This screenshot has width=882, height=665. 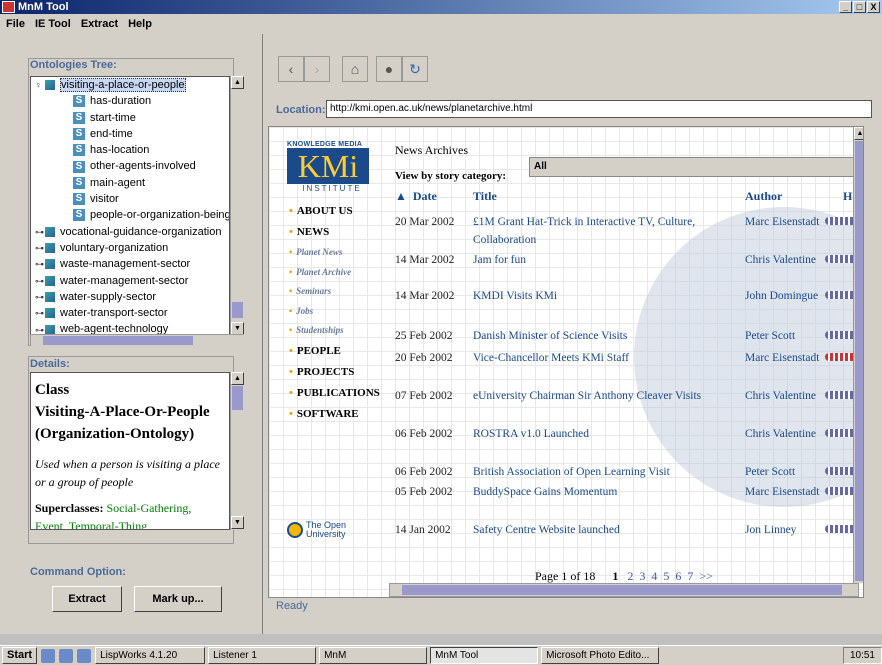 What do you see at coordinates (355, 69) in the screenshot?
I see `home-icon: ⌂` at bounding box center [355, 69].